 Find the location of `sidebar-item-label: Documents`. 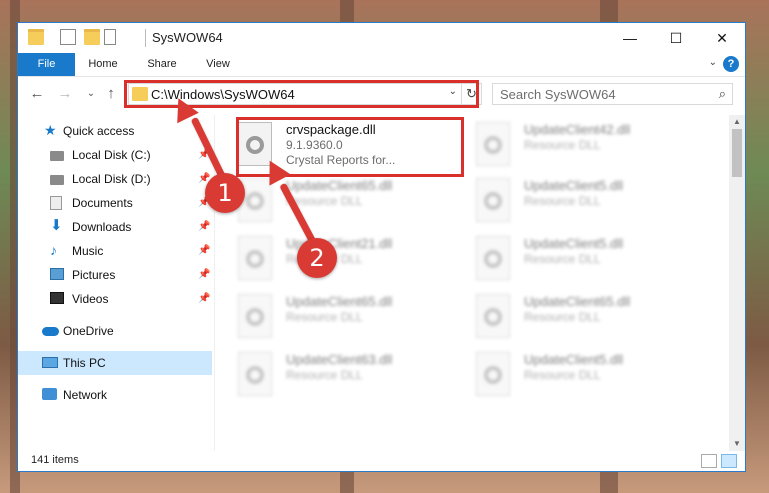

sidebar-item-label: Documents is located at coordinates (102, 203).